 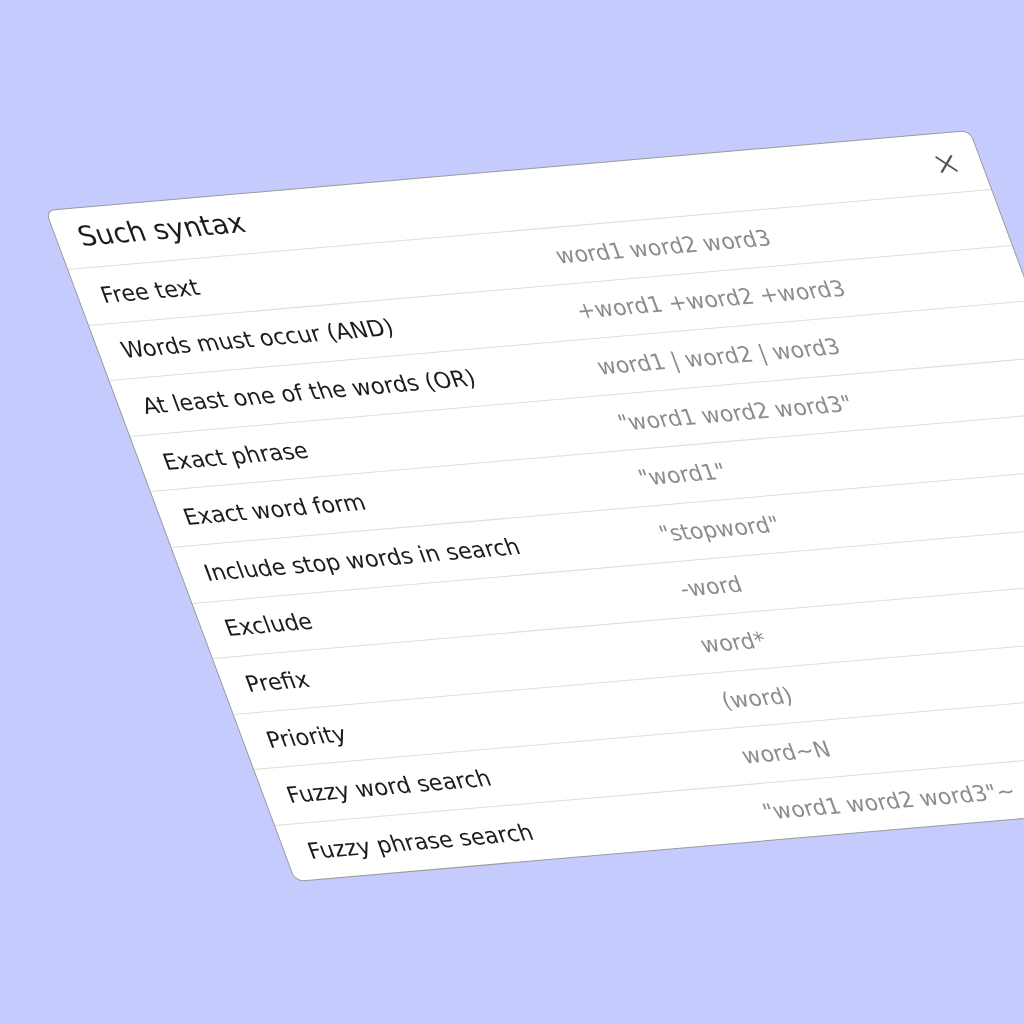 I want to click on close-icon, so click(x=946, y=164).